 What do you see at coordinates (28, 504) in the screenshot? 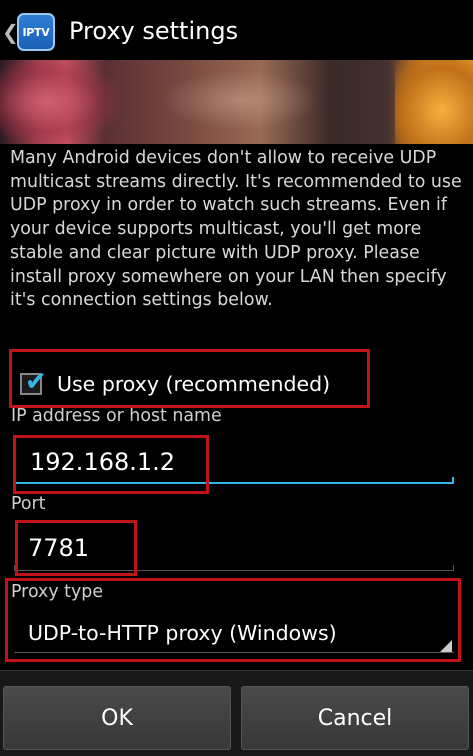
I see `port-label: Port` at bounding box center [28, 504].